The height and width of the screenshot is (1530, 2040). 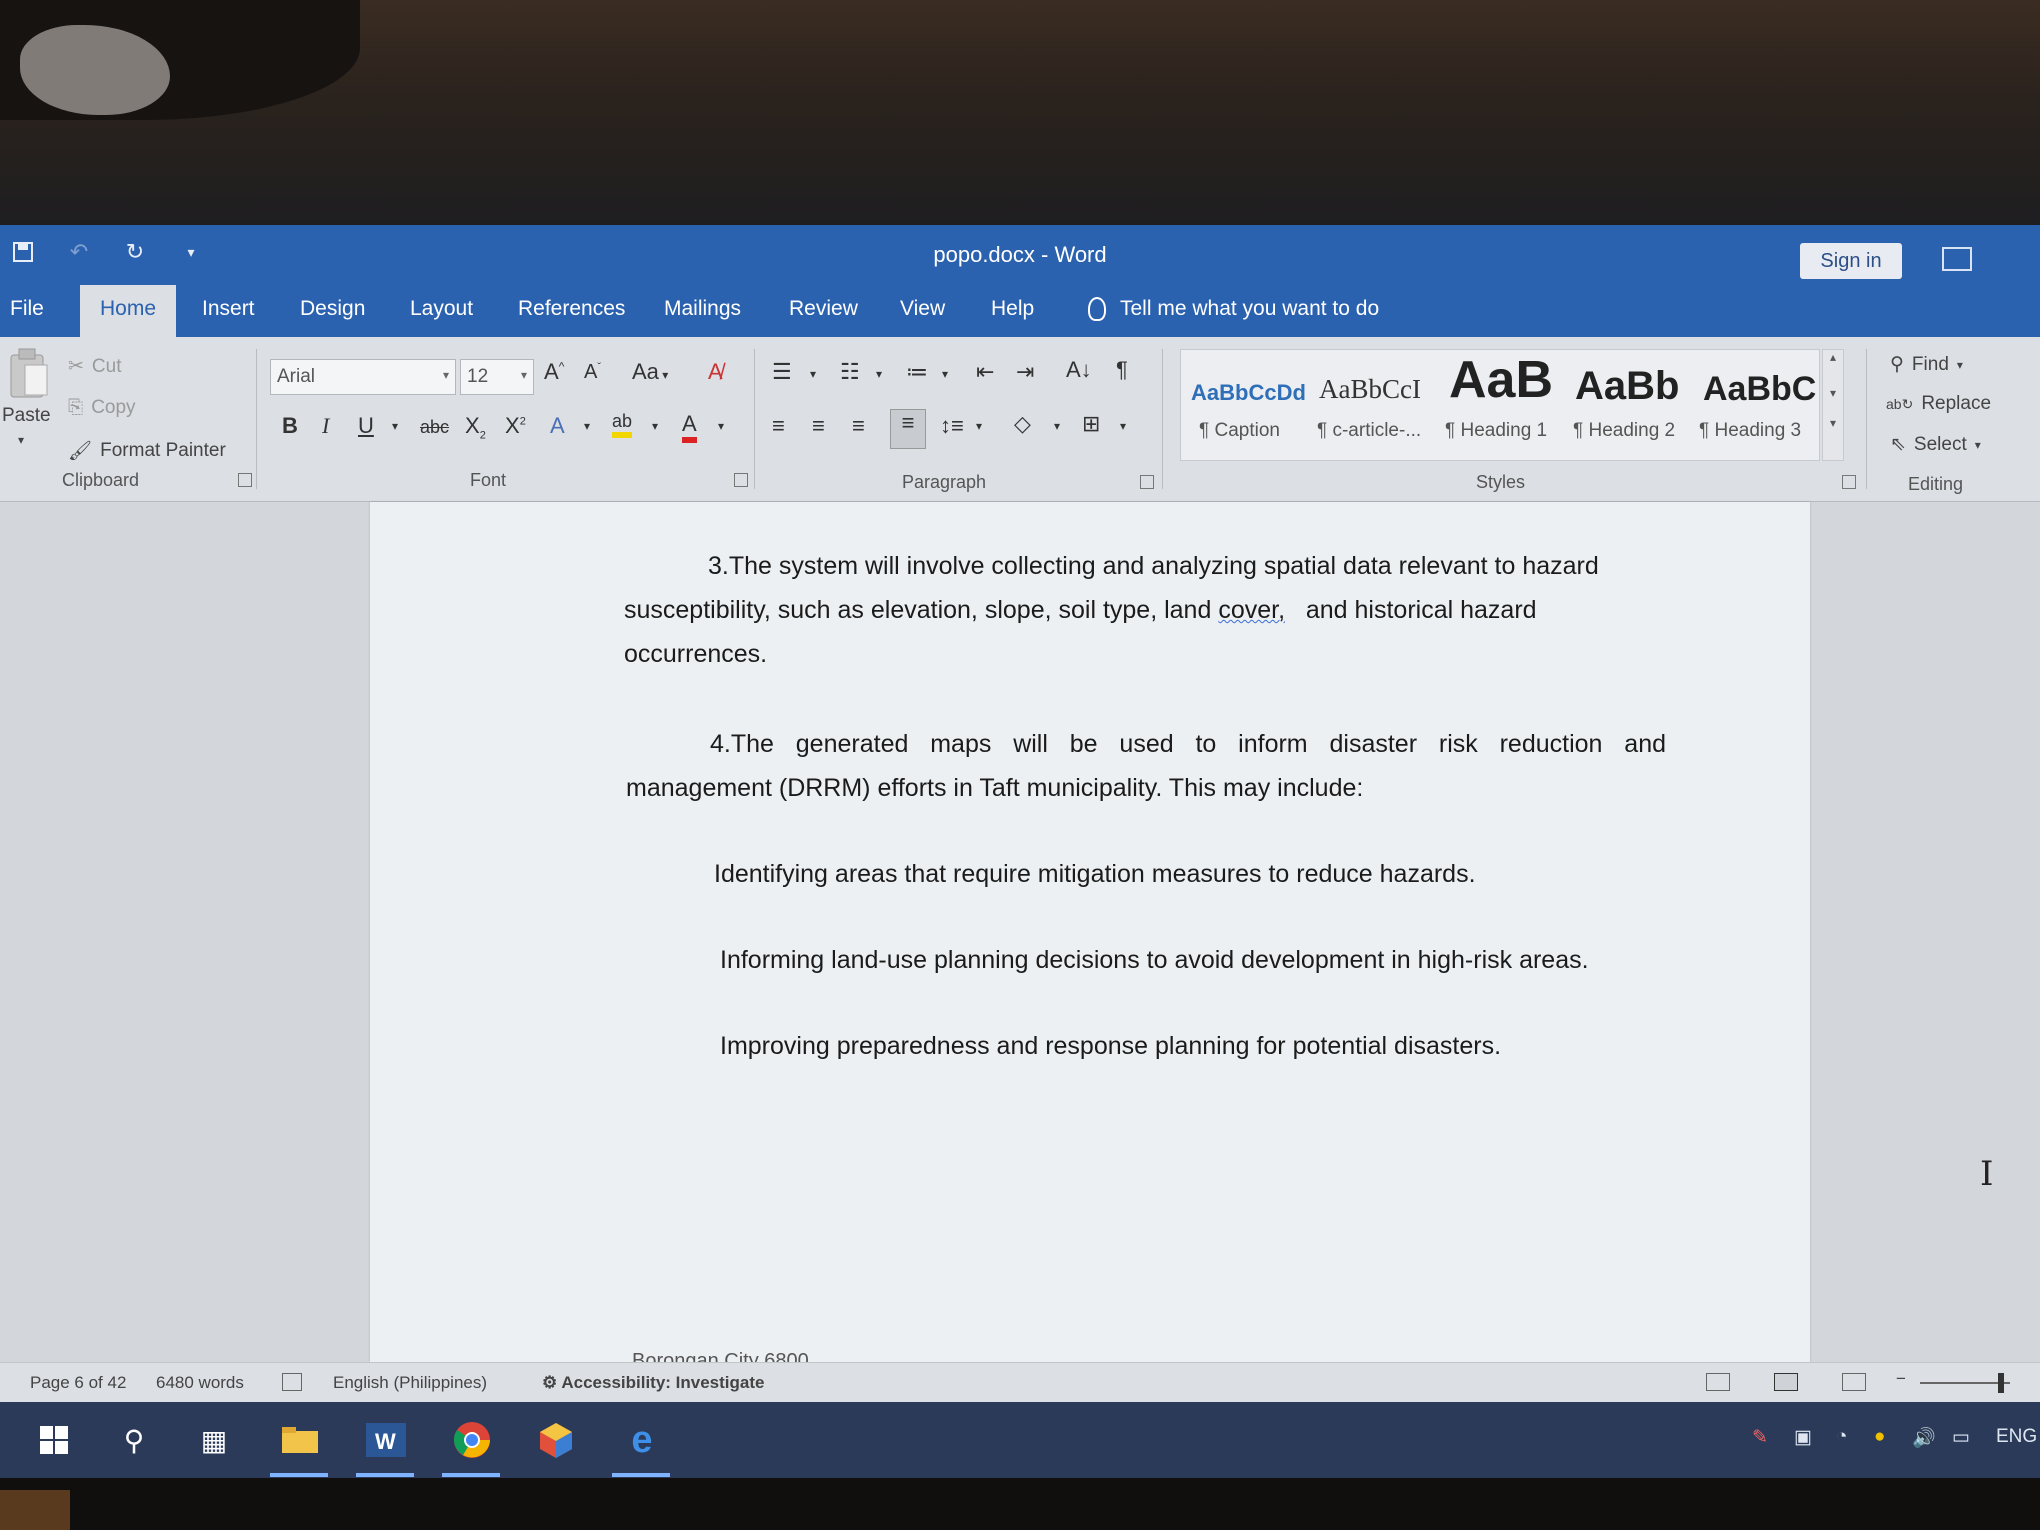 I want to click on page-count: Page 6 of 42, so click(x=78, y=1383).